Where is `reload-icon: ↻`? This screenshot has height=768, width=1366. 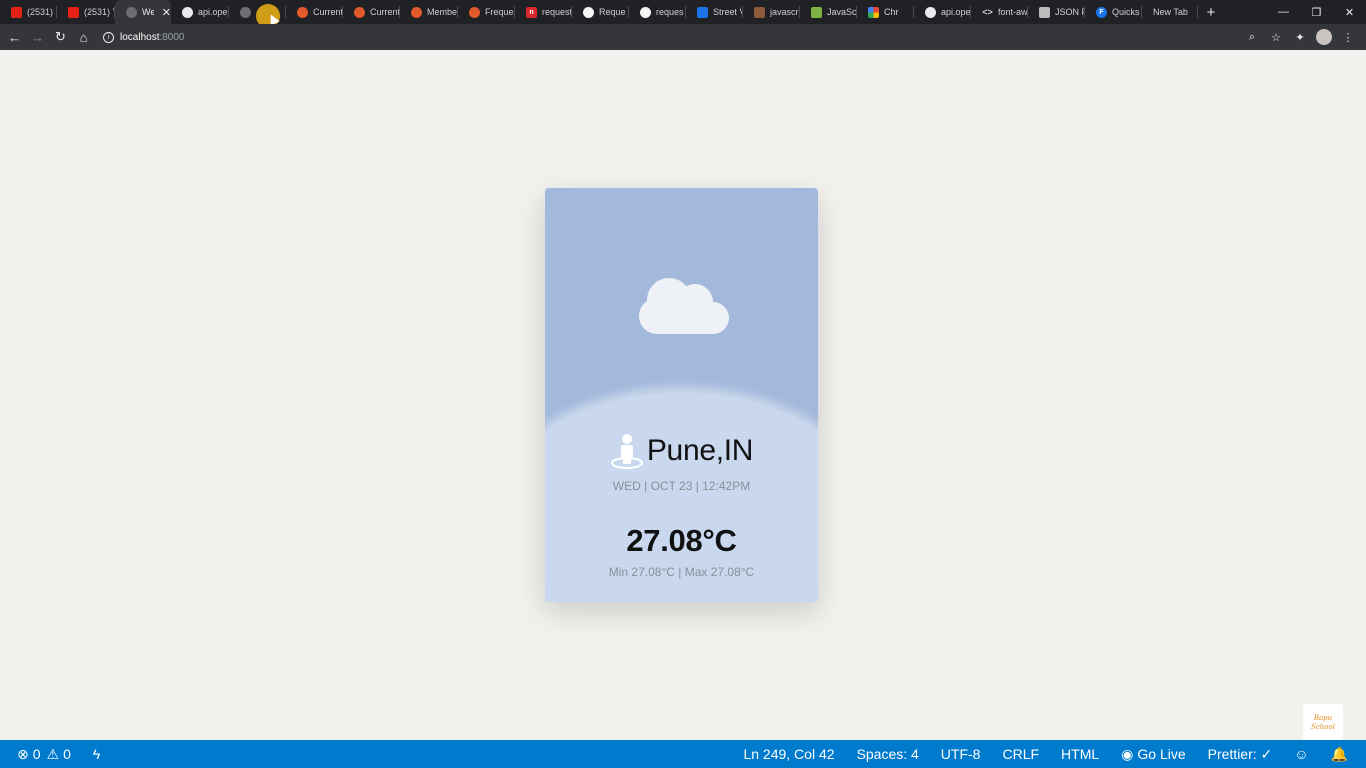 reload-icon: ↻ is located at coordinates (60, 37).